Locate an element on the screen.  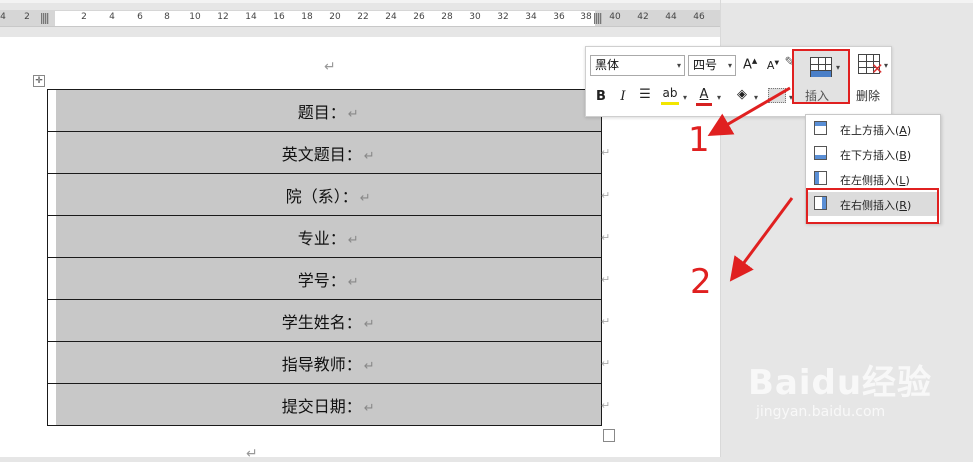
baidu-watermark: Baidu经验 jingyan.baidu.com is located at coordinates (840, 387).